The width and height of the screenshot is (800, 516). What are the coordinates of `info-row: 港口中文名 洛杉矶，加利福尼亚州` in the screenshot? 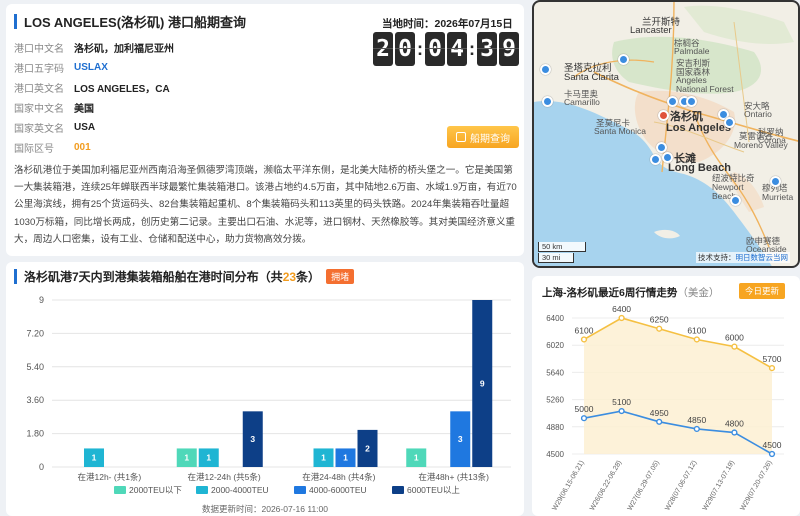 It's located at (94, 47).